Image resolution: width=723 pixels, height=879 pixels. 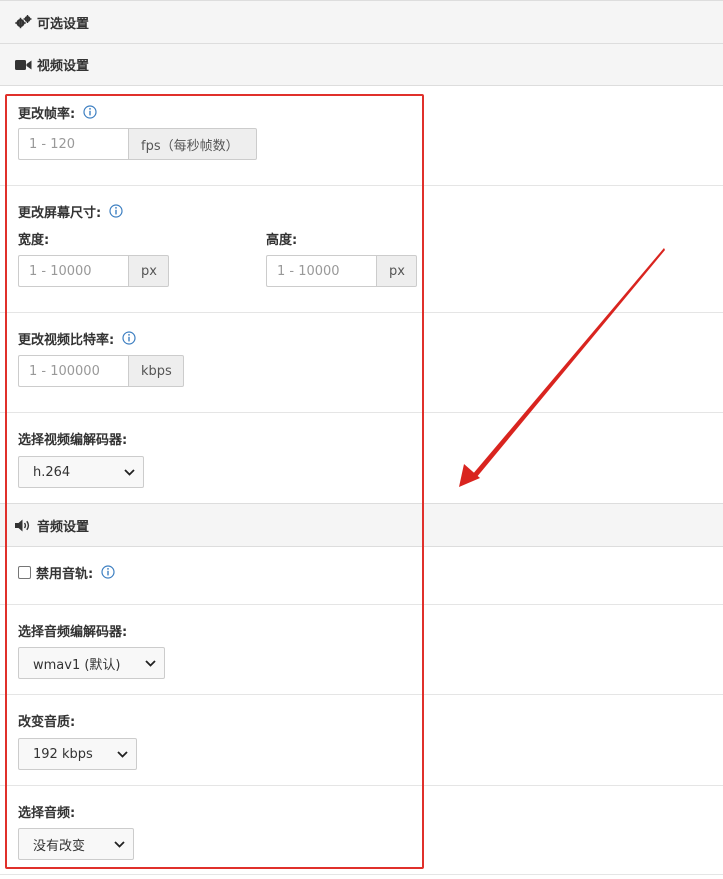 What do you see at coordinates (321, 271) in the screenshot?
I see `height-input` at bounding box center [321, 271].